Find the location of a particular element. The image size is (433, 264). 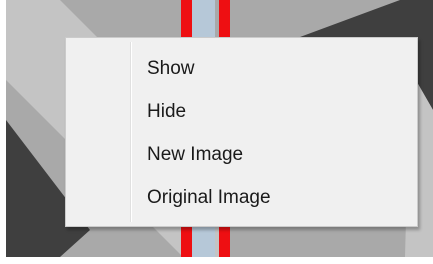

menu-item-show: Show is located at coordinates (241, 68).